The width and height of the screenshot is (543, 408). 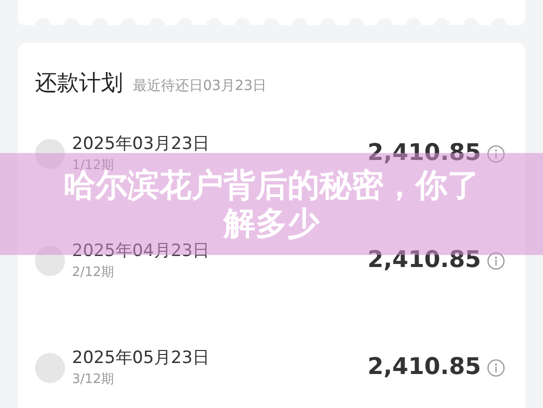 What do you see at coordinates (141, 144) in the screenshot?
I see `due-date: 2025年03月23日` at bounding box center [141, 144].